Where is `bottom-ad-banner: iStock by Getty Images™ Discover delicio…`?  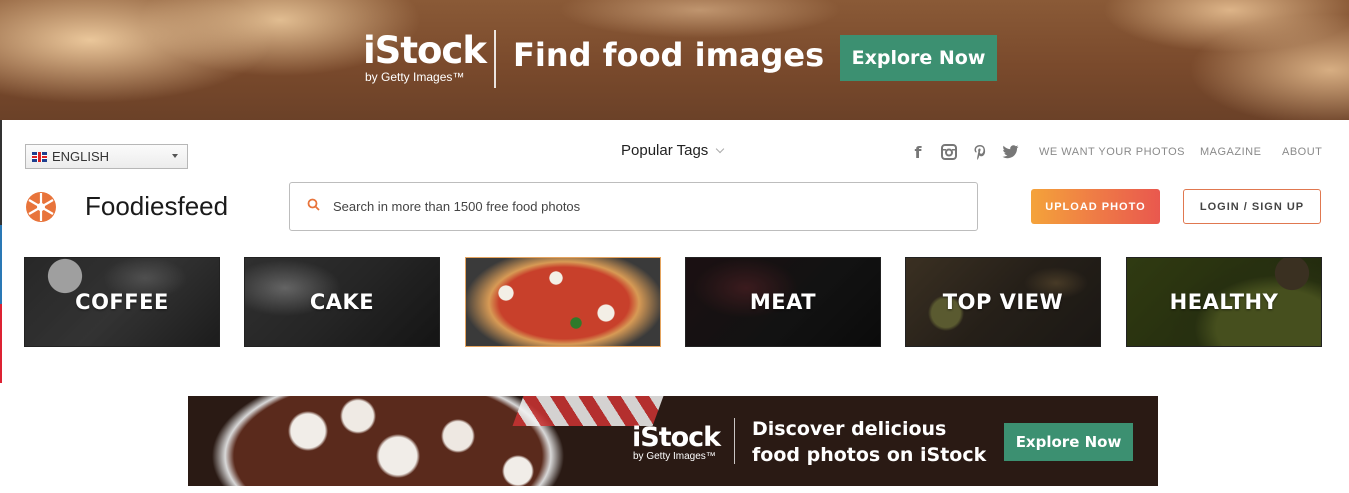 bottom-ad-banner: iStock by Getty Images™ Discover delicio… is located at coordinates (673, 441).